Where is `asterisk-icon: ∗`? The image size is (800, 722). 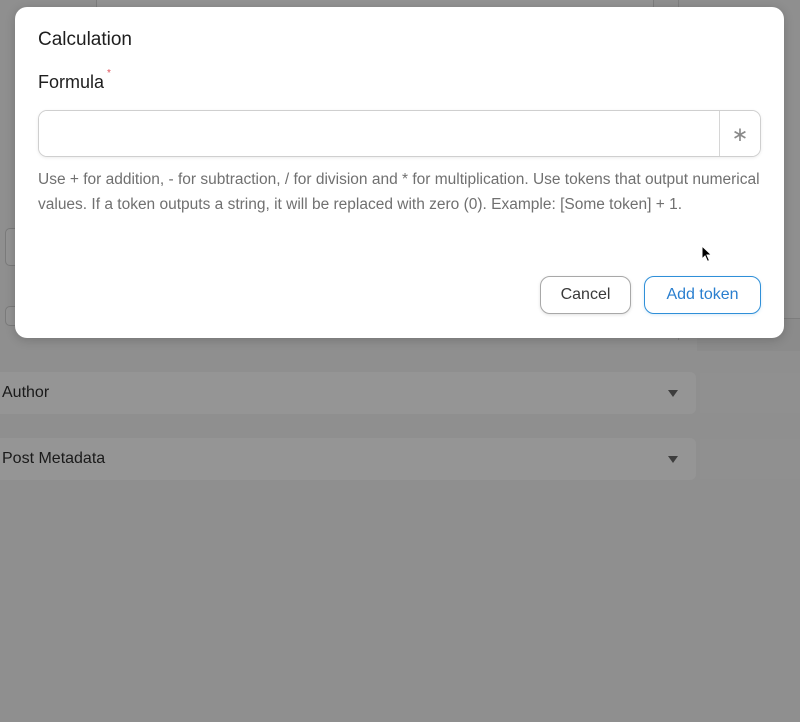 asterisk-icon: ∗ is located at coordinates (740, 133).